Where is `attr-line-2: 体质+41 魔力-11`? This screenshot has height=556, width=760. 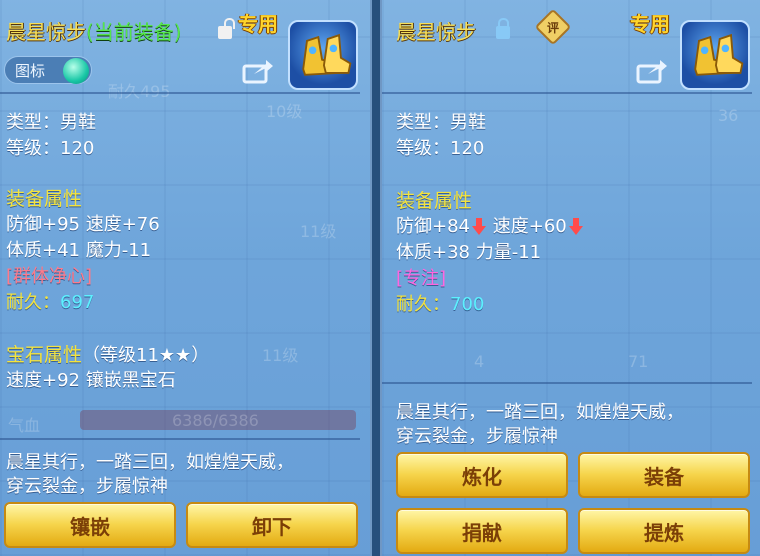
attr-line-2: 体质+41 魔力-11 is located at coordinates (79, 250).